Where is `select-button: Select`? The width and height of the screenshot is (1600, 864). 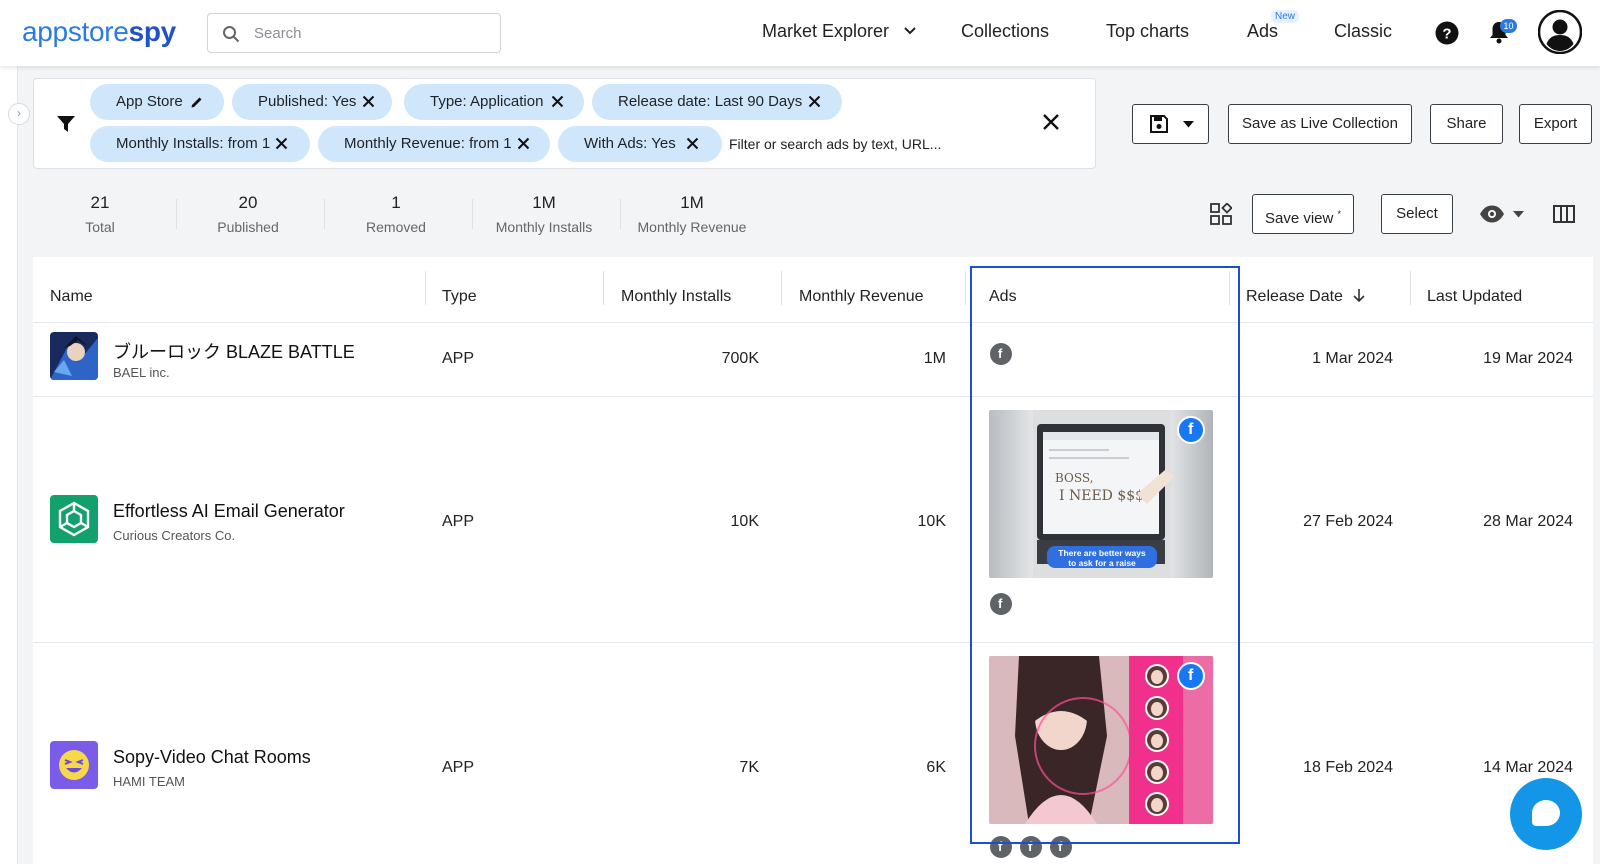
select-button: Select is located at coordinates (1417, 214).